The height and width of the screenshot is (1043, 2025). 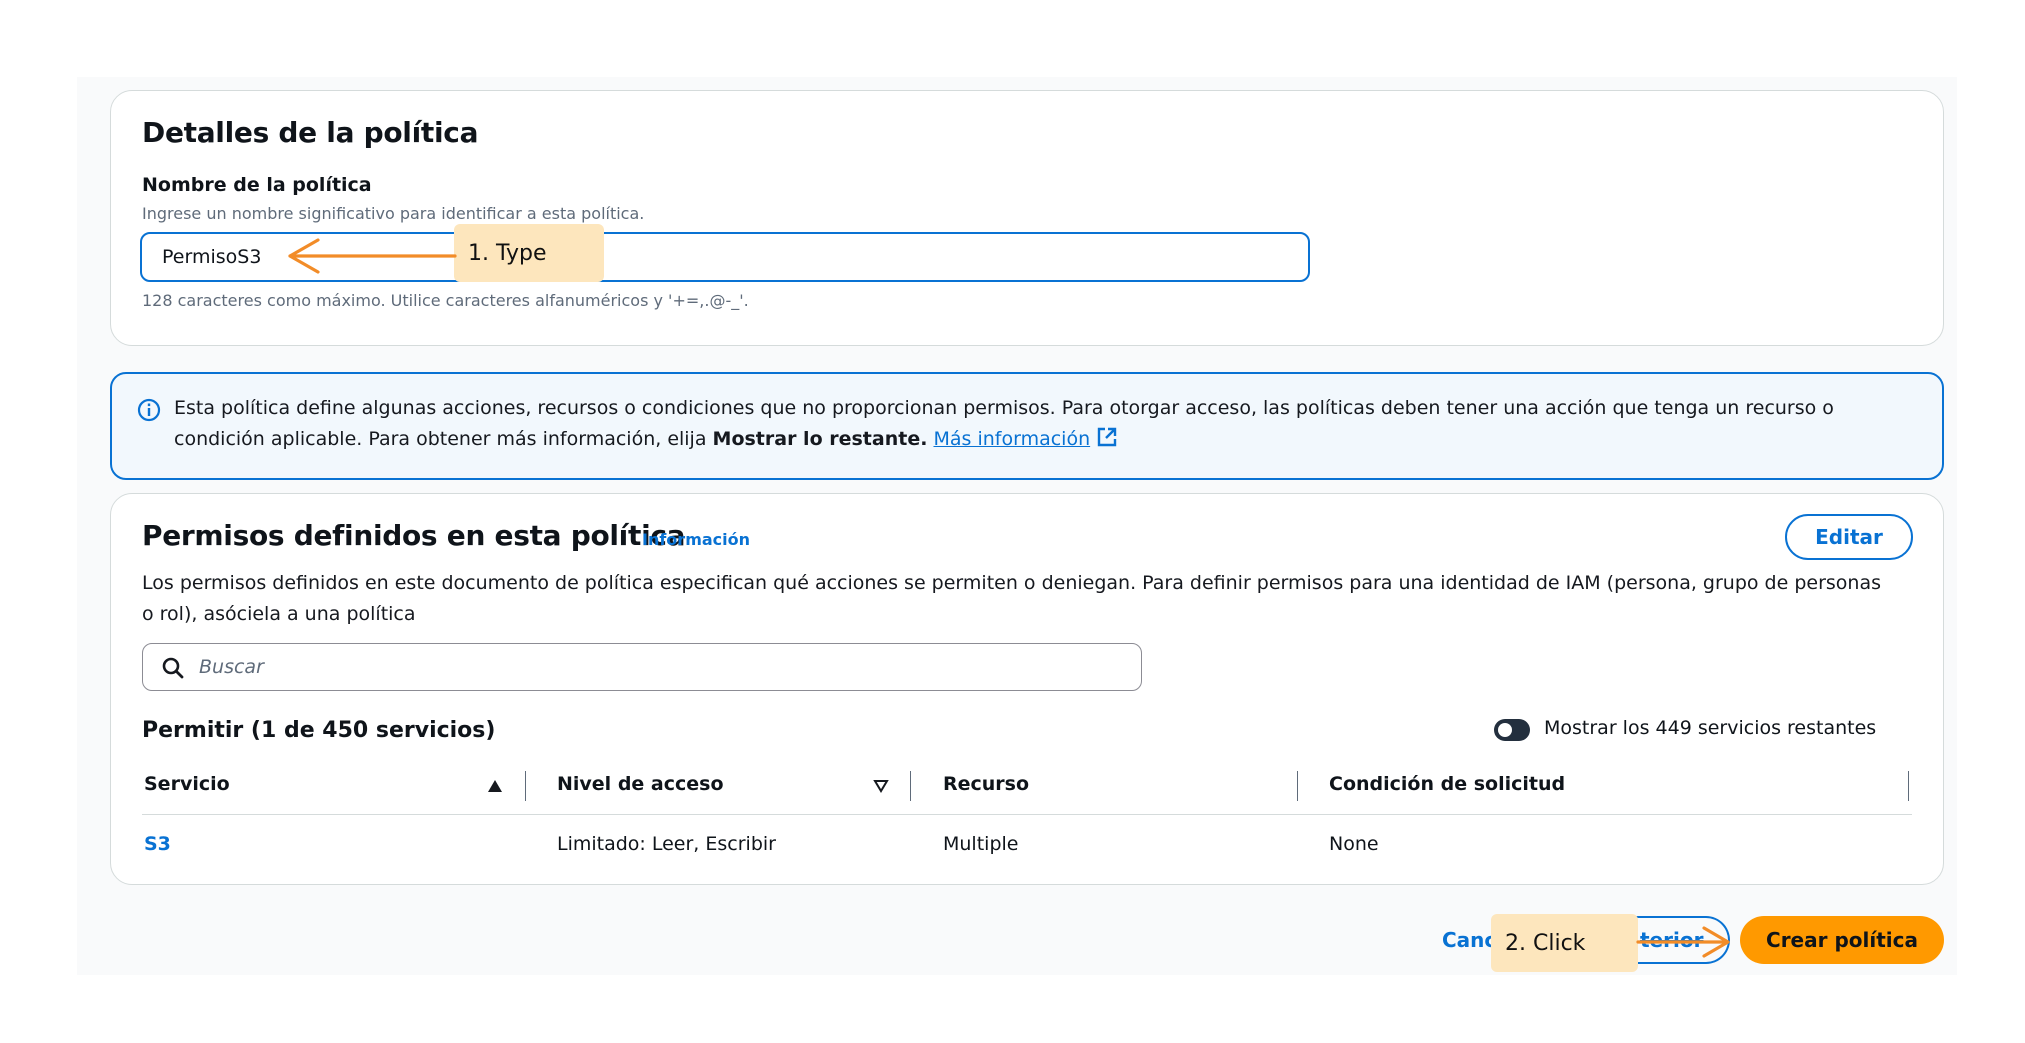 What do you see at coordinates (1011, 439) in the screenshot?
I see `more-info-link: Más información` at bounding box center [1011, 439].